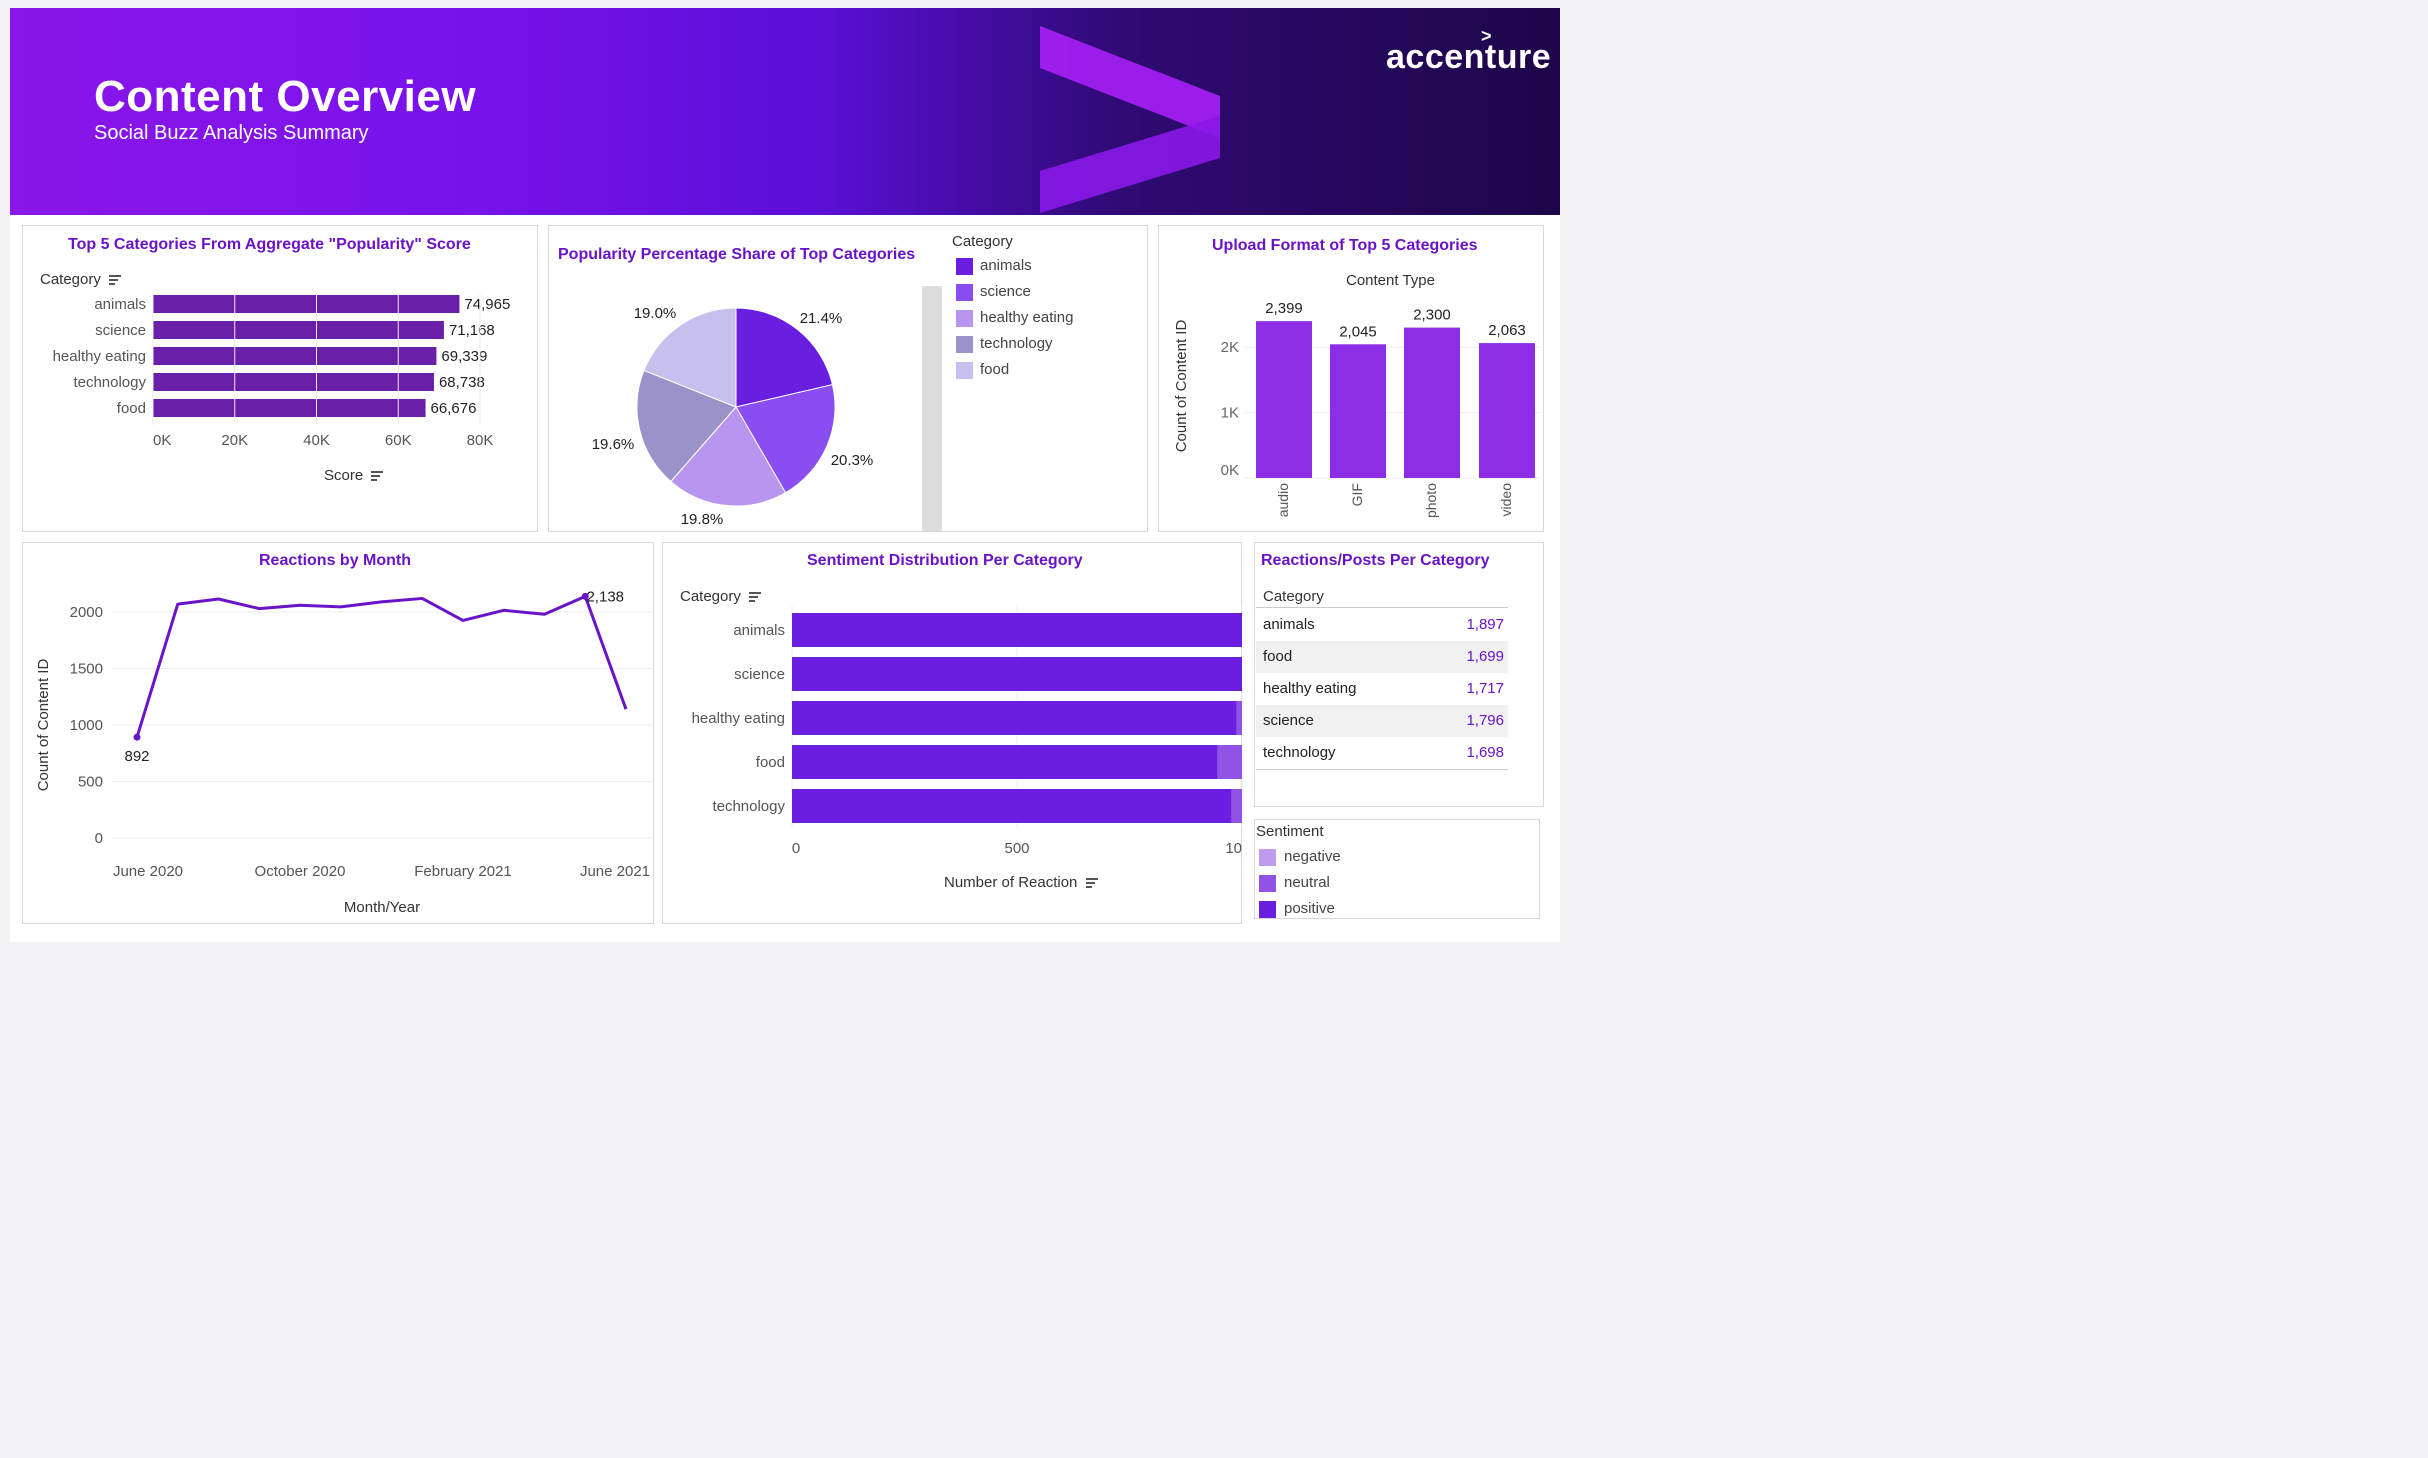  Describe the element at coordinates (472, 330) in the screenshot. I see `top5-value-label: 71,168` at that location.